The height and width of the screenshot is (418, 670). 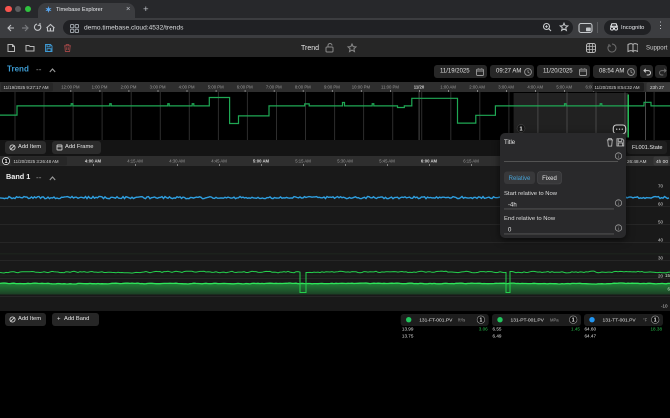 I want to click on svg-text: 0, so click(x=510, y=231).